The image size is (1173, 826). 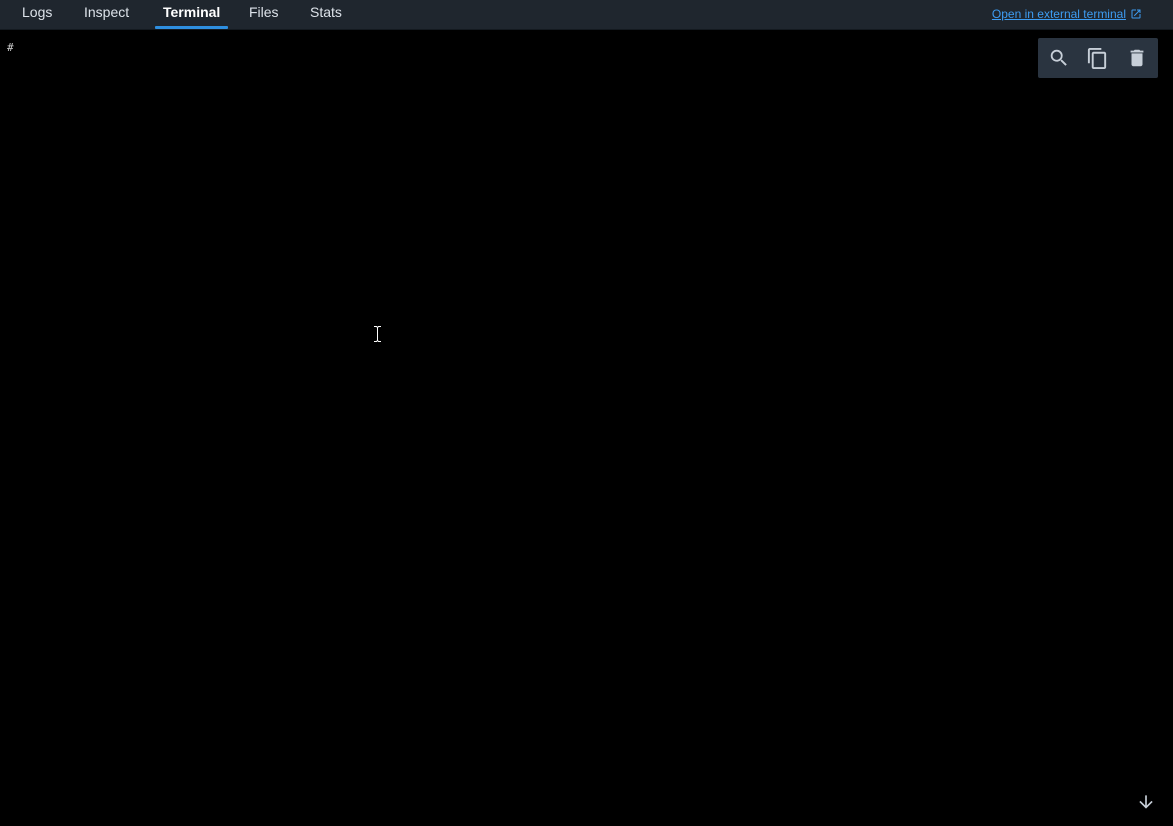 I want to click on tab-terminal-label: Terminal, so click(x=192, y=12).